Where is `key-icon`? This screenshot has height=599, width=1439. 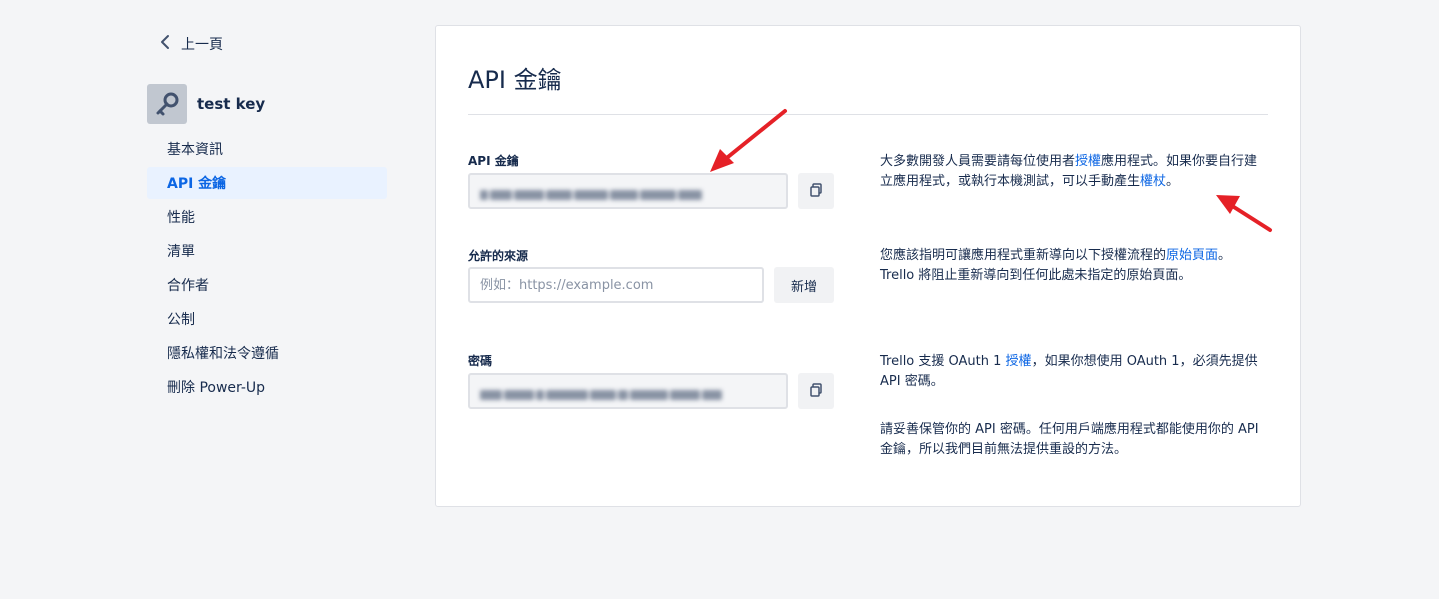
key-icon is located at coordinates (167, 104).